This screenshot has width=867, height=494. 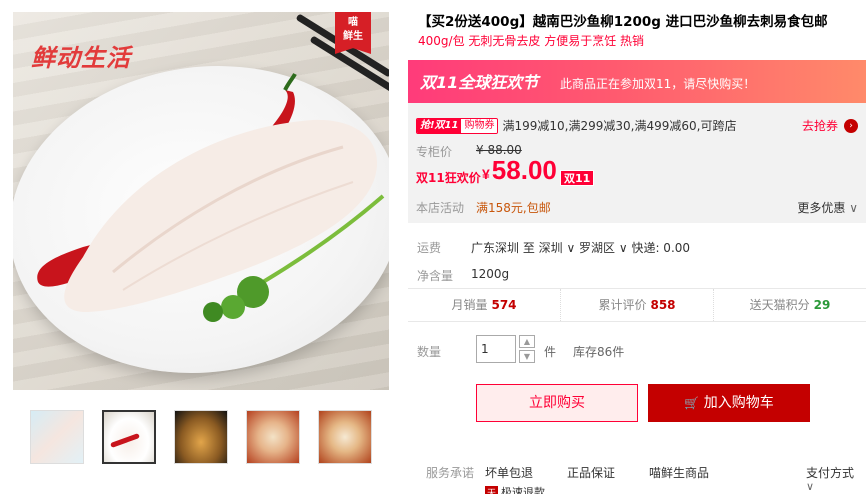 What do you see at coordinates (619, 126) in the screenshot?
I see `coupon-text: 满199减10,满299减30,满499减60,可跨店` at bounding box center [619, 126].